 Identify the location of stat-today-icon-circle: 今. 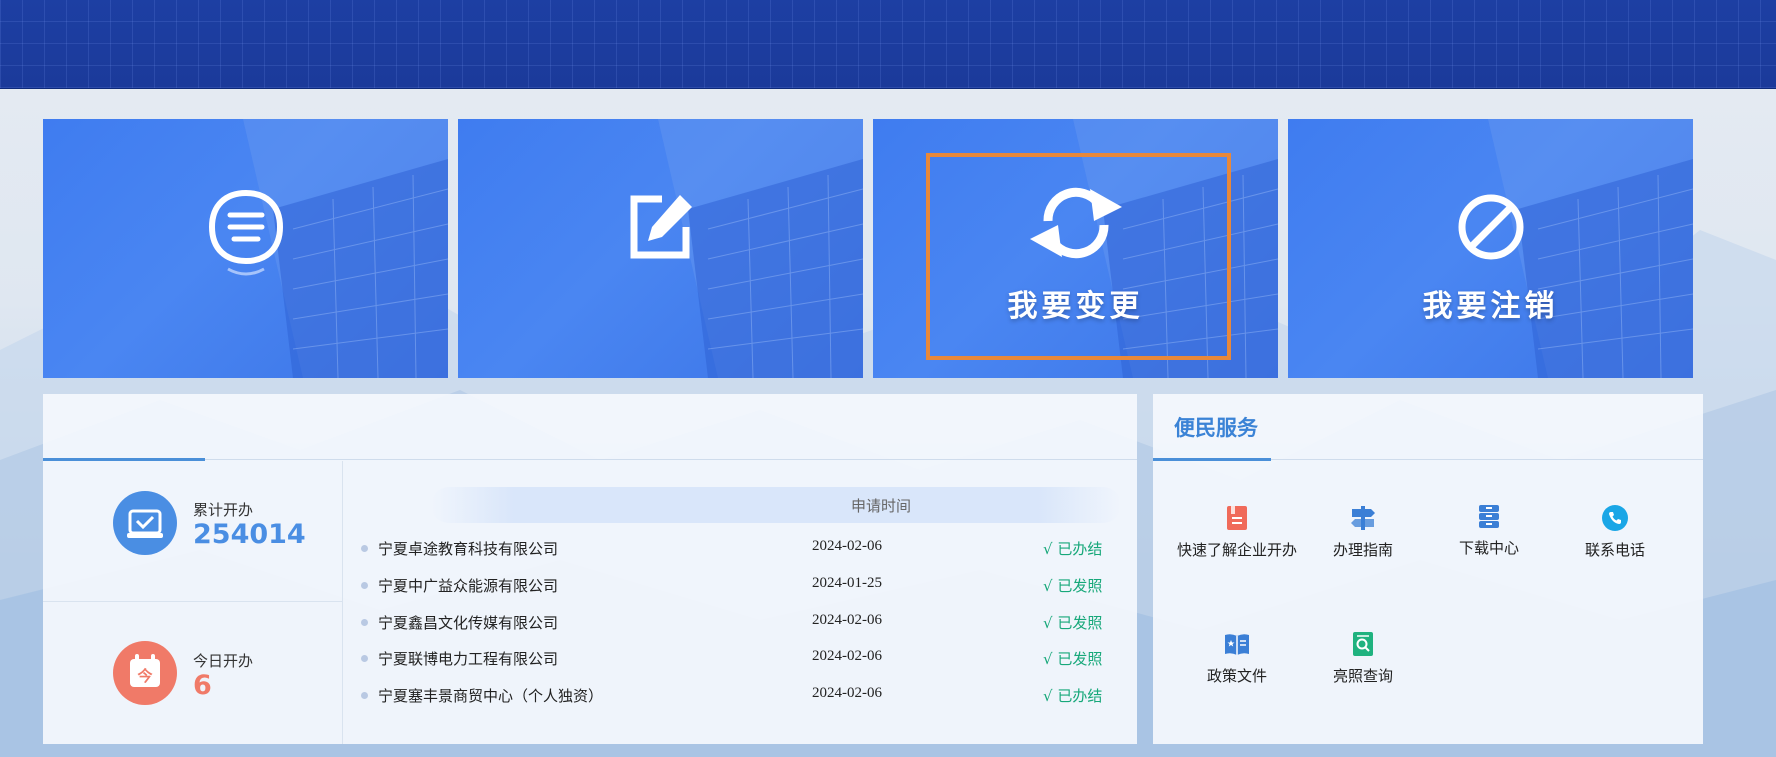
(145, 673).